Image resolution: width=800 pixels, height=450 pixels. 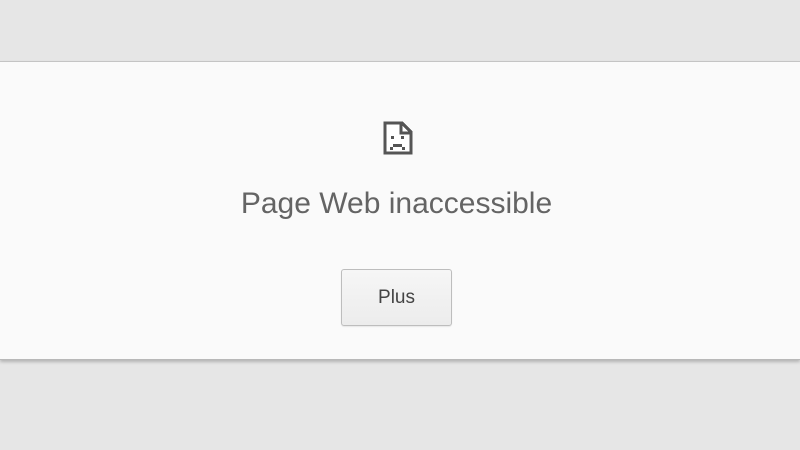 What do you see at coordinates (398, 138) in the screenshot?
I see `broken-page-icon` at bounding box center [398, 138].